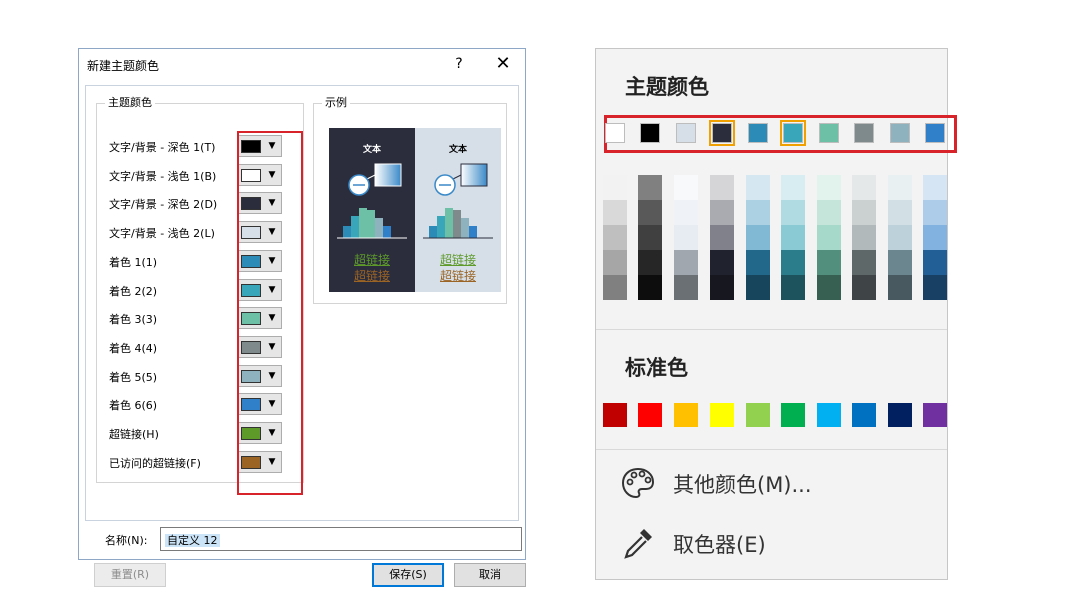 This screenshot has width=1080, height=608. What do you see at coordinates (656, 368) in the screenshot?
I see `standard-colors-heading: 标准色` at bounding box center [656, 368].